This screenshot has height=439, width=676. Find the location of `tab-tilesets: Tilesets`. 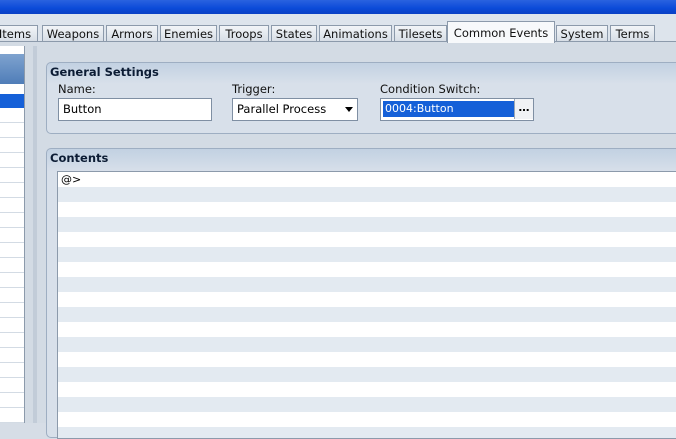

tab-tilesets: Tilesets is located at coordinates (420, 33).